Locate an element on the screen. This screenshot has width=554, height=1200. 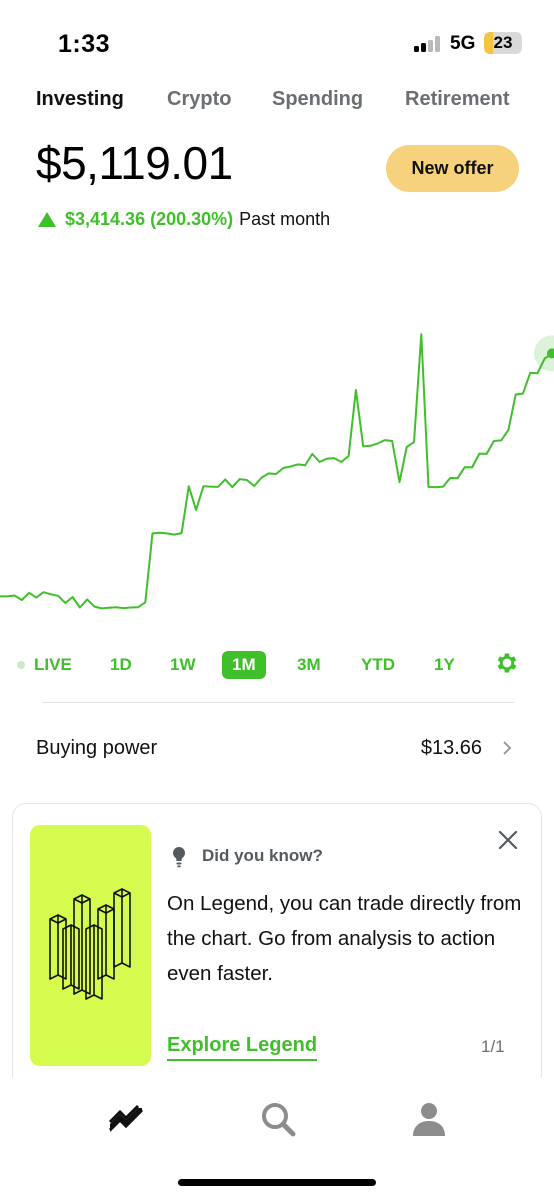
network-label: 5G is located at coordinates (463, 43).